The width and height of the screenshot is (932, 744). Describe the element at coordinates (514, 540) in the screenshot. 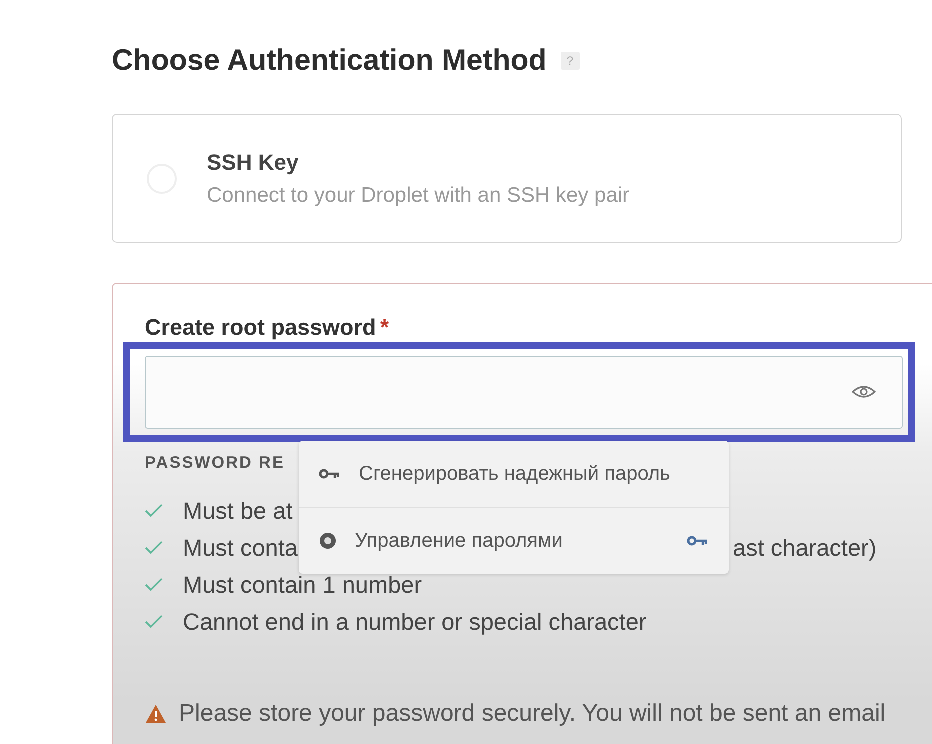

I see `menu-item: Управление паролями` at that location.